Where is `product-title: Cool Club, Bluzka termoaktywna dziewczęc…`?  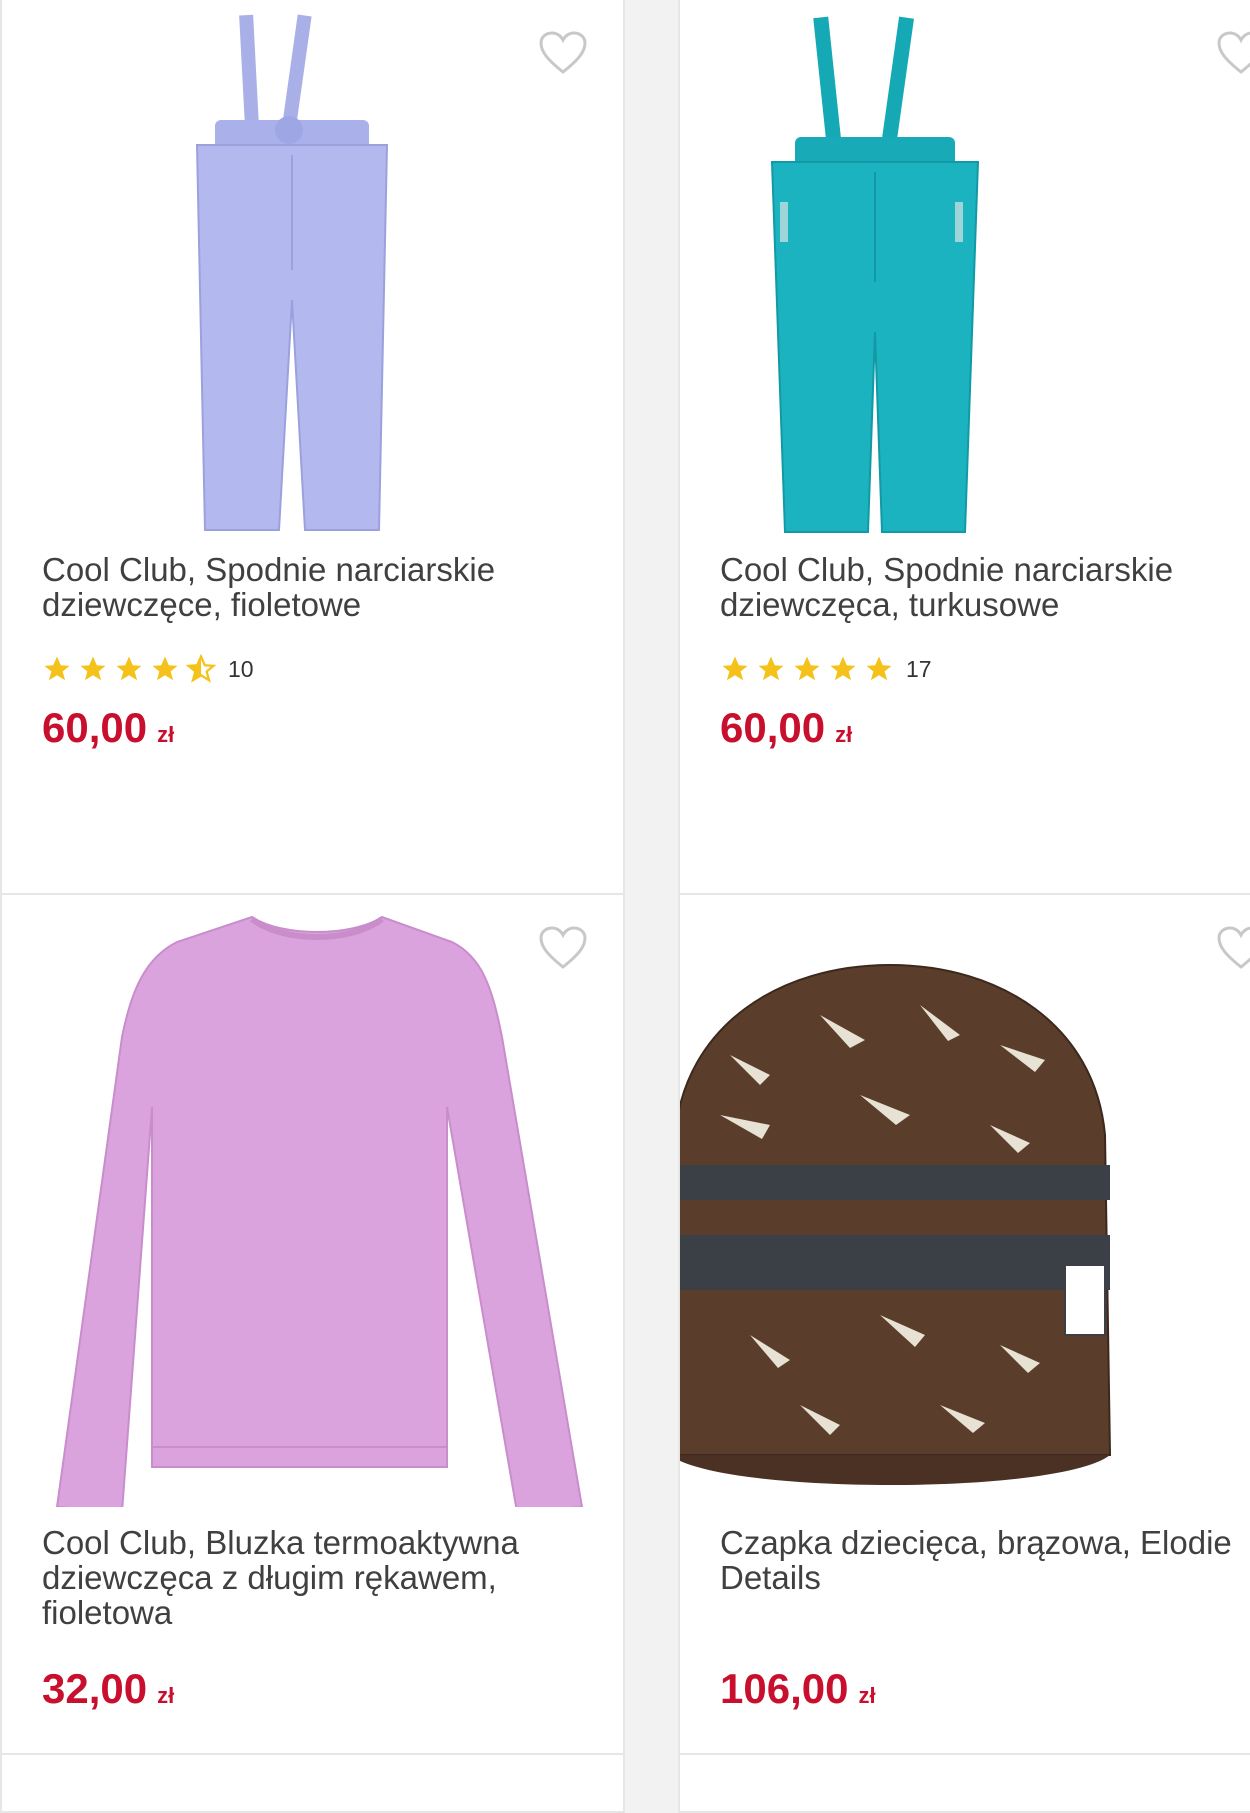
product-title: Cool Club, Bluzka termoaktywna dziewczęc… is located at coordinates (302, 1577).